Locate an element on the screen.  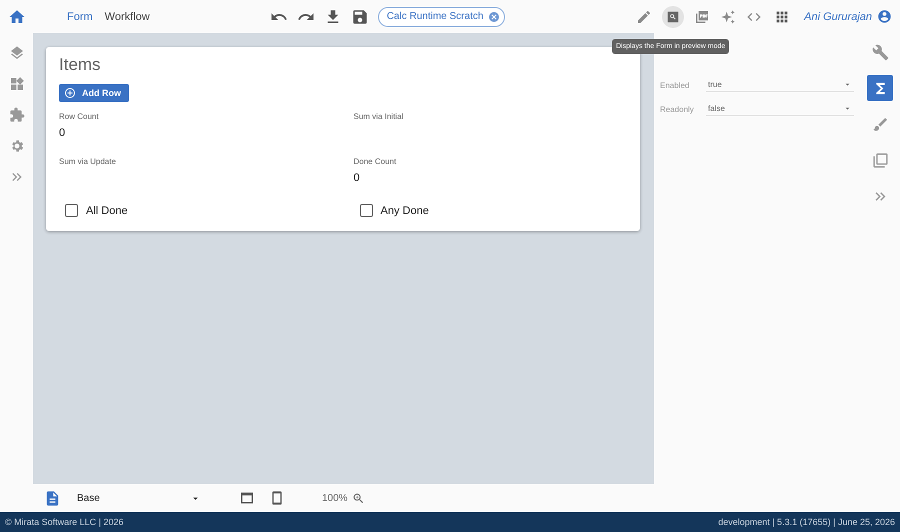
property-select: true is located at coordinates (780, 85).